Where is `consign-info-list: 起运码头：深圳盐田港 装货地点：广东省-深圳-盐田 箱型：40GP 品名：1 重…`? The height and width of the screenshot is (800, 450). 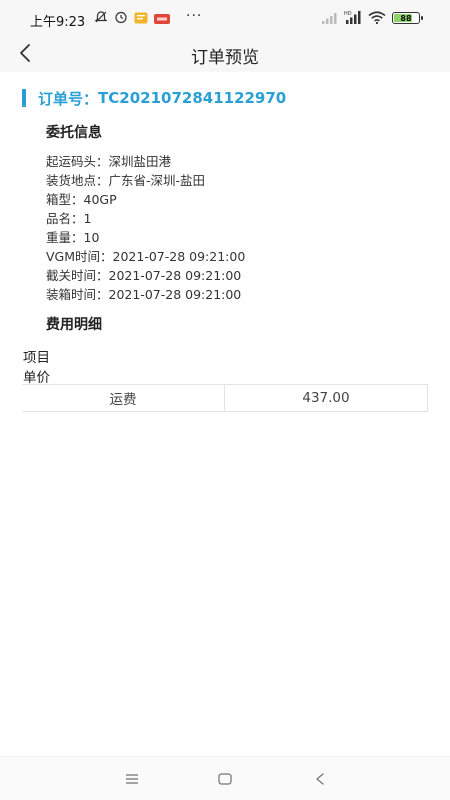
consign-info-list: 起运码头：深圳盐田港 装货地点：广东省-深圳-盐田 箱型：40GP 品名：1 重… is located at coordinates (145, 228).